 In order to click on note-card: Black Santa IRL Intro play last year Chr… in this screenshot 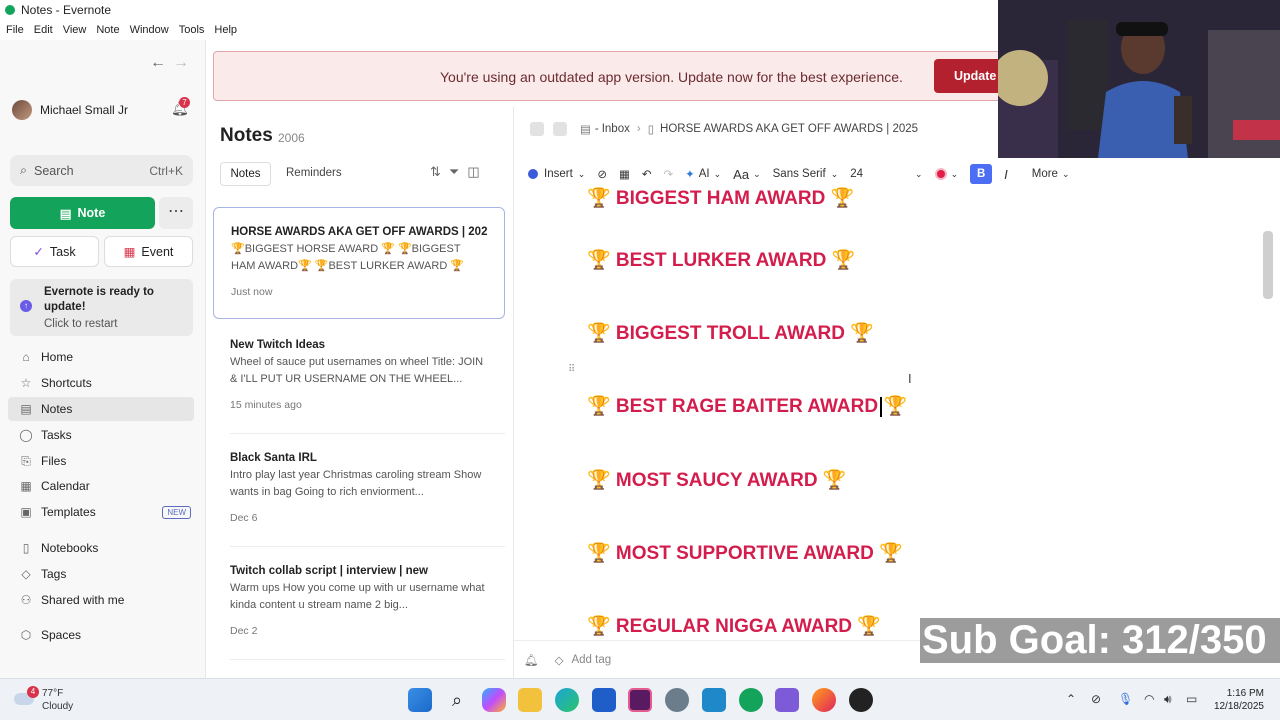, I will do `click(359, 479)`.